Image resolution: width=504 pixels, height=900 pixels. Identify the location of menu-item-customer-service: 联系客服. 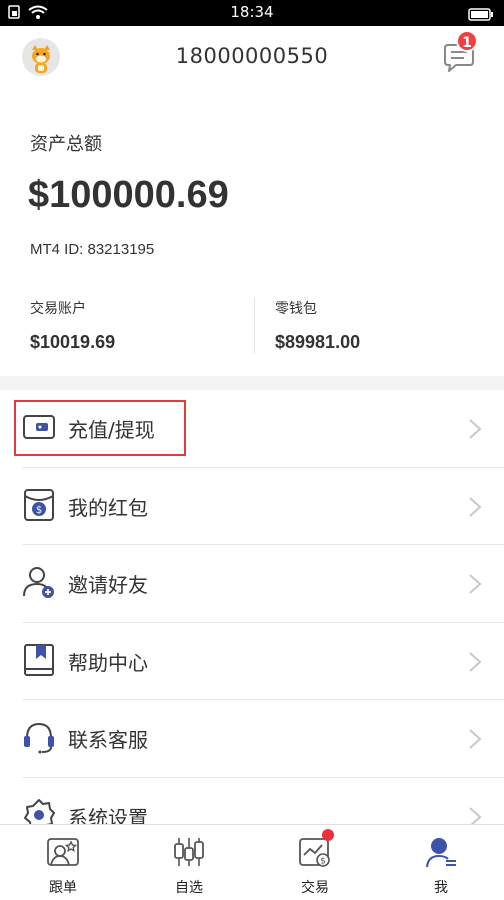
(263, 739).